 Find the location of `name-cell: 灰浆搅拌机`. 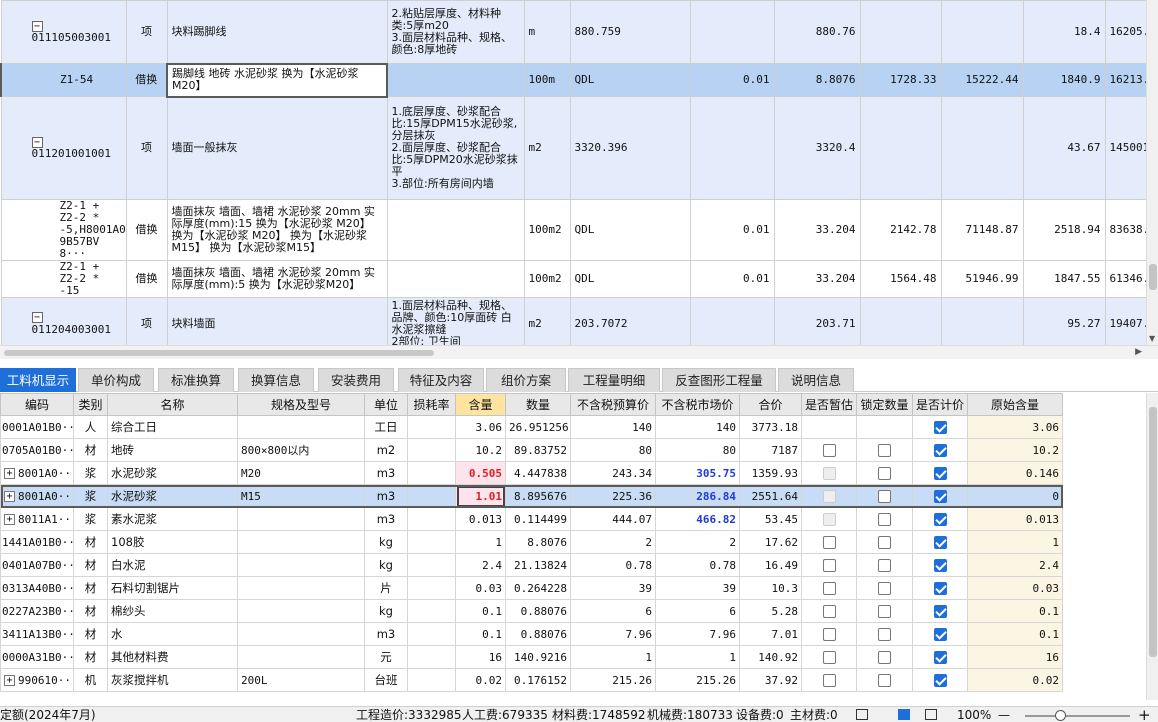

name-cell: 灰浆搅拌机 is located at coordinates (172, 680).